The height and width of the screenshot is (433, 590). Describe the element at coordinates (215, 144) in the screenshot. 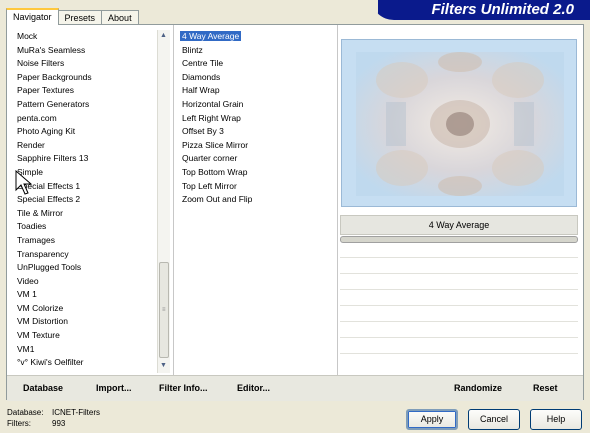

I see `filter-item-label: Pizza Slice Mirror` at that location.